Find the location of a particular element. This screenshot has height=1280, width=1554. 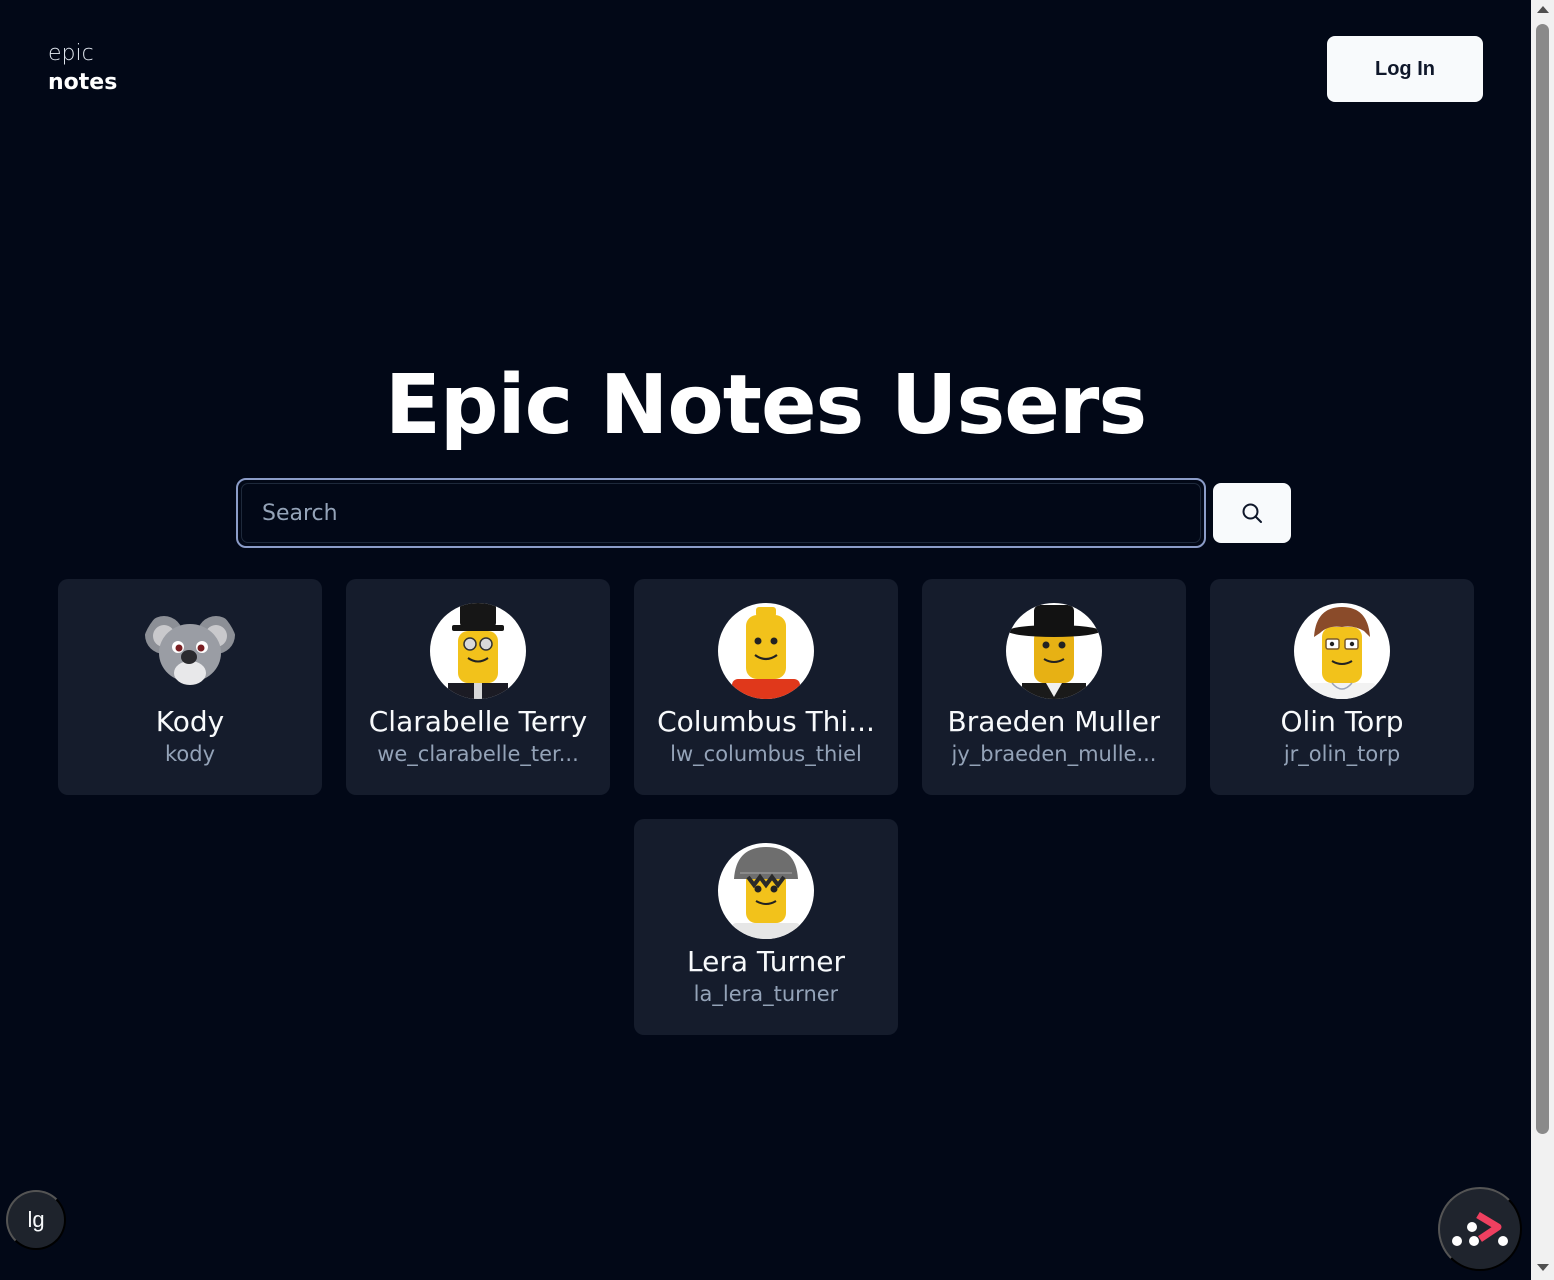

logo-notes: notes is located at coordinates (83, 82).